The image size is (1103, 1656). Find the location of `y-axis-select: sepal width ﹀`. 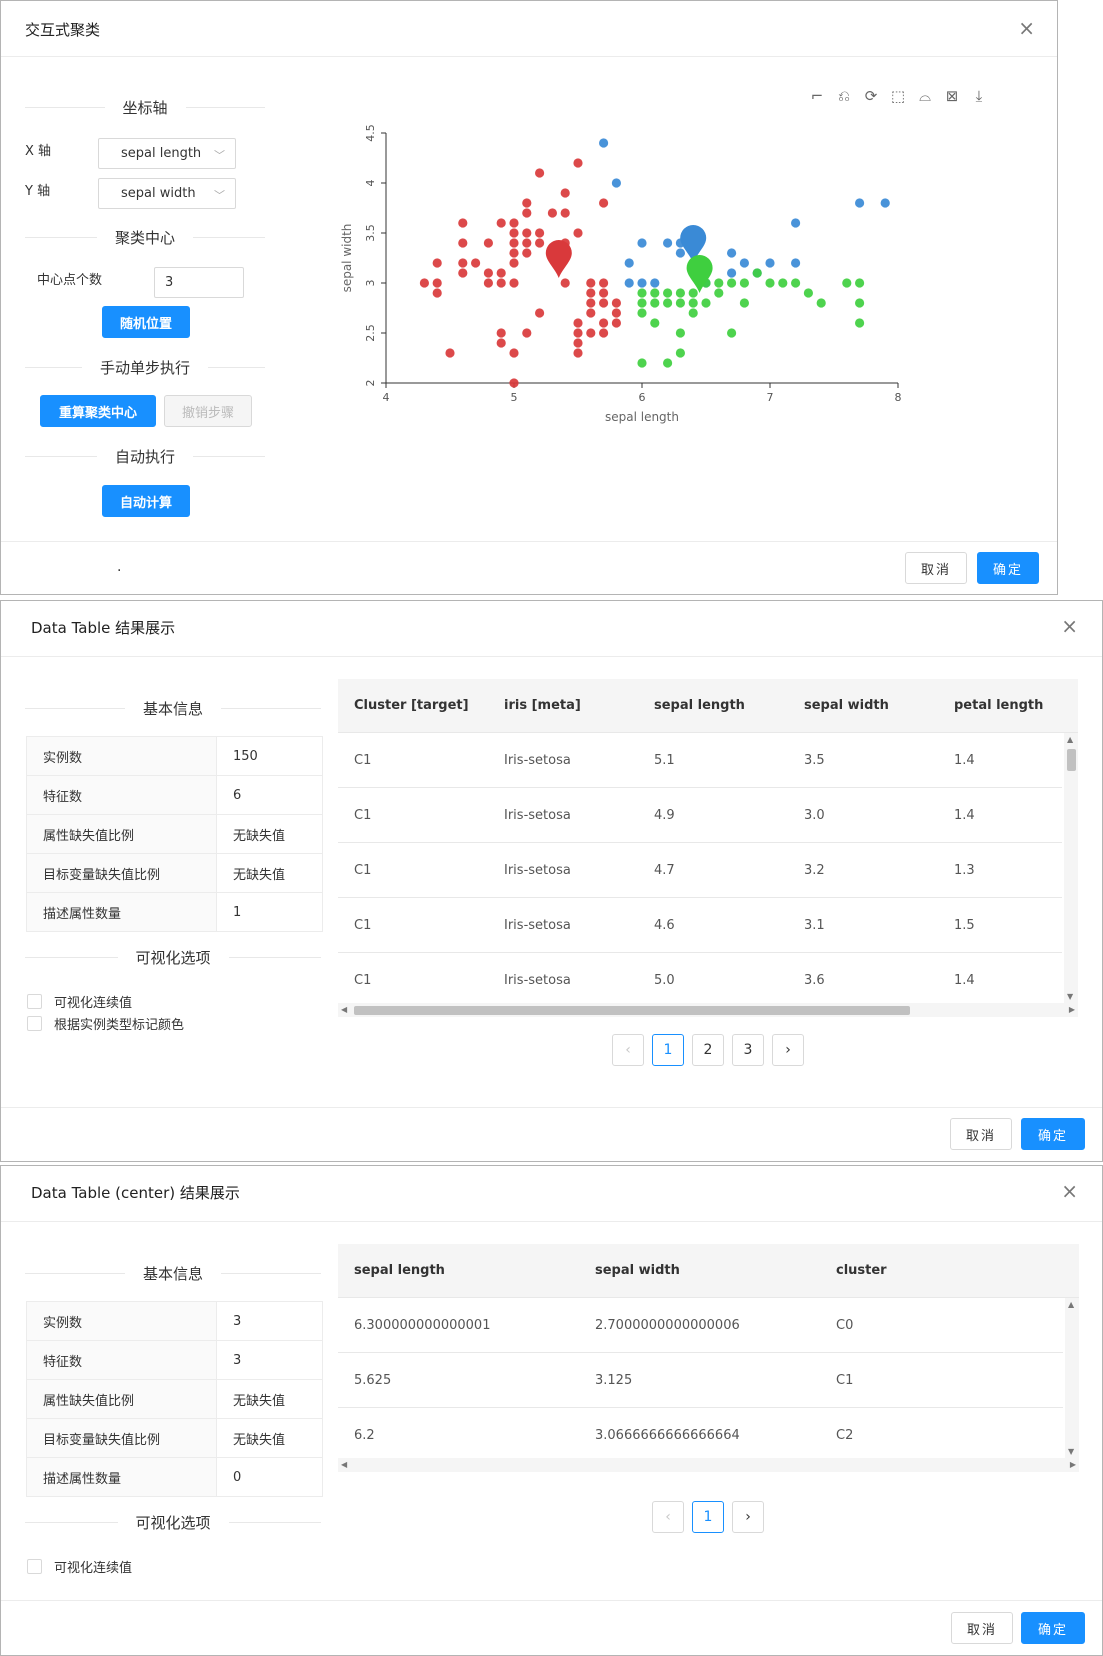

y-axis-select: sepal width ﹀ is located at coordinates (167, 193).